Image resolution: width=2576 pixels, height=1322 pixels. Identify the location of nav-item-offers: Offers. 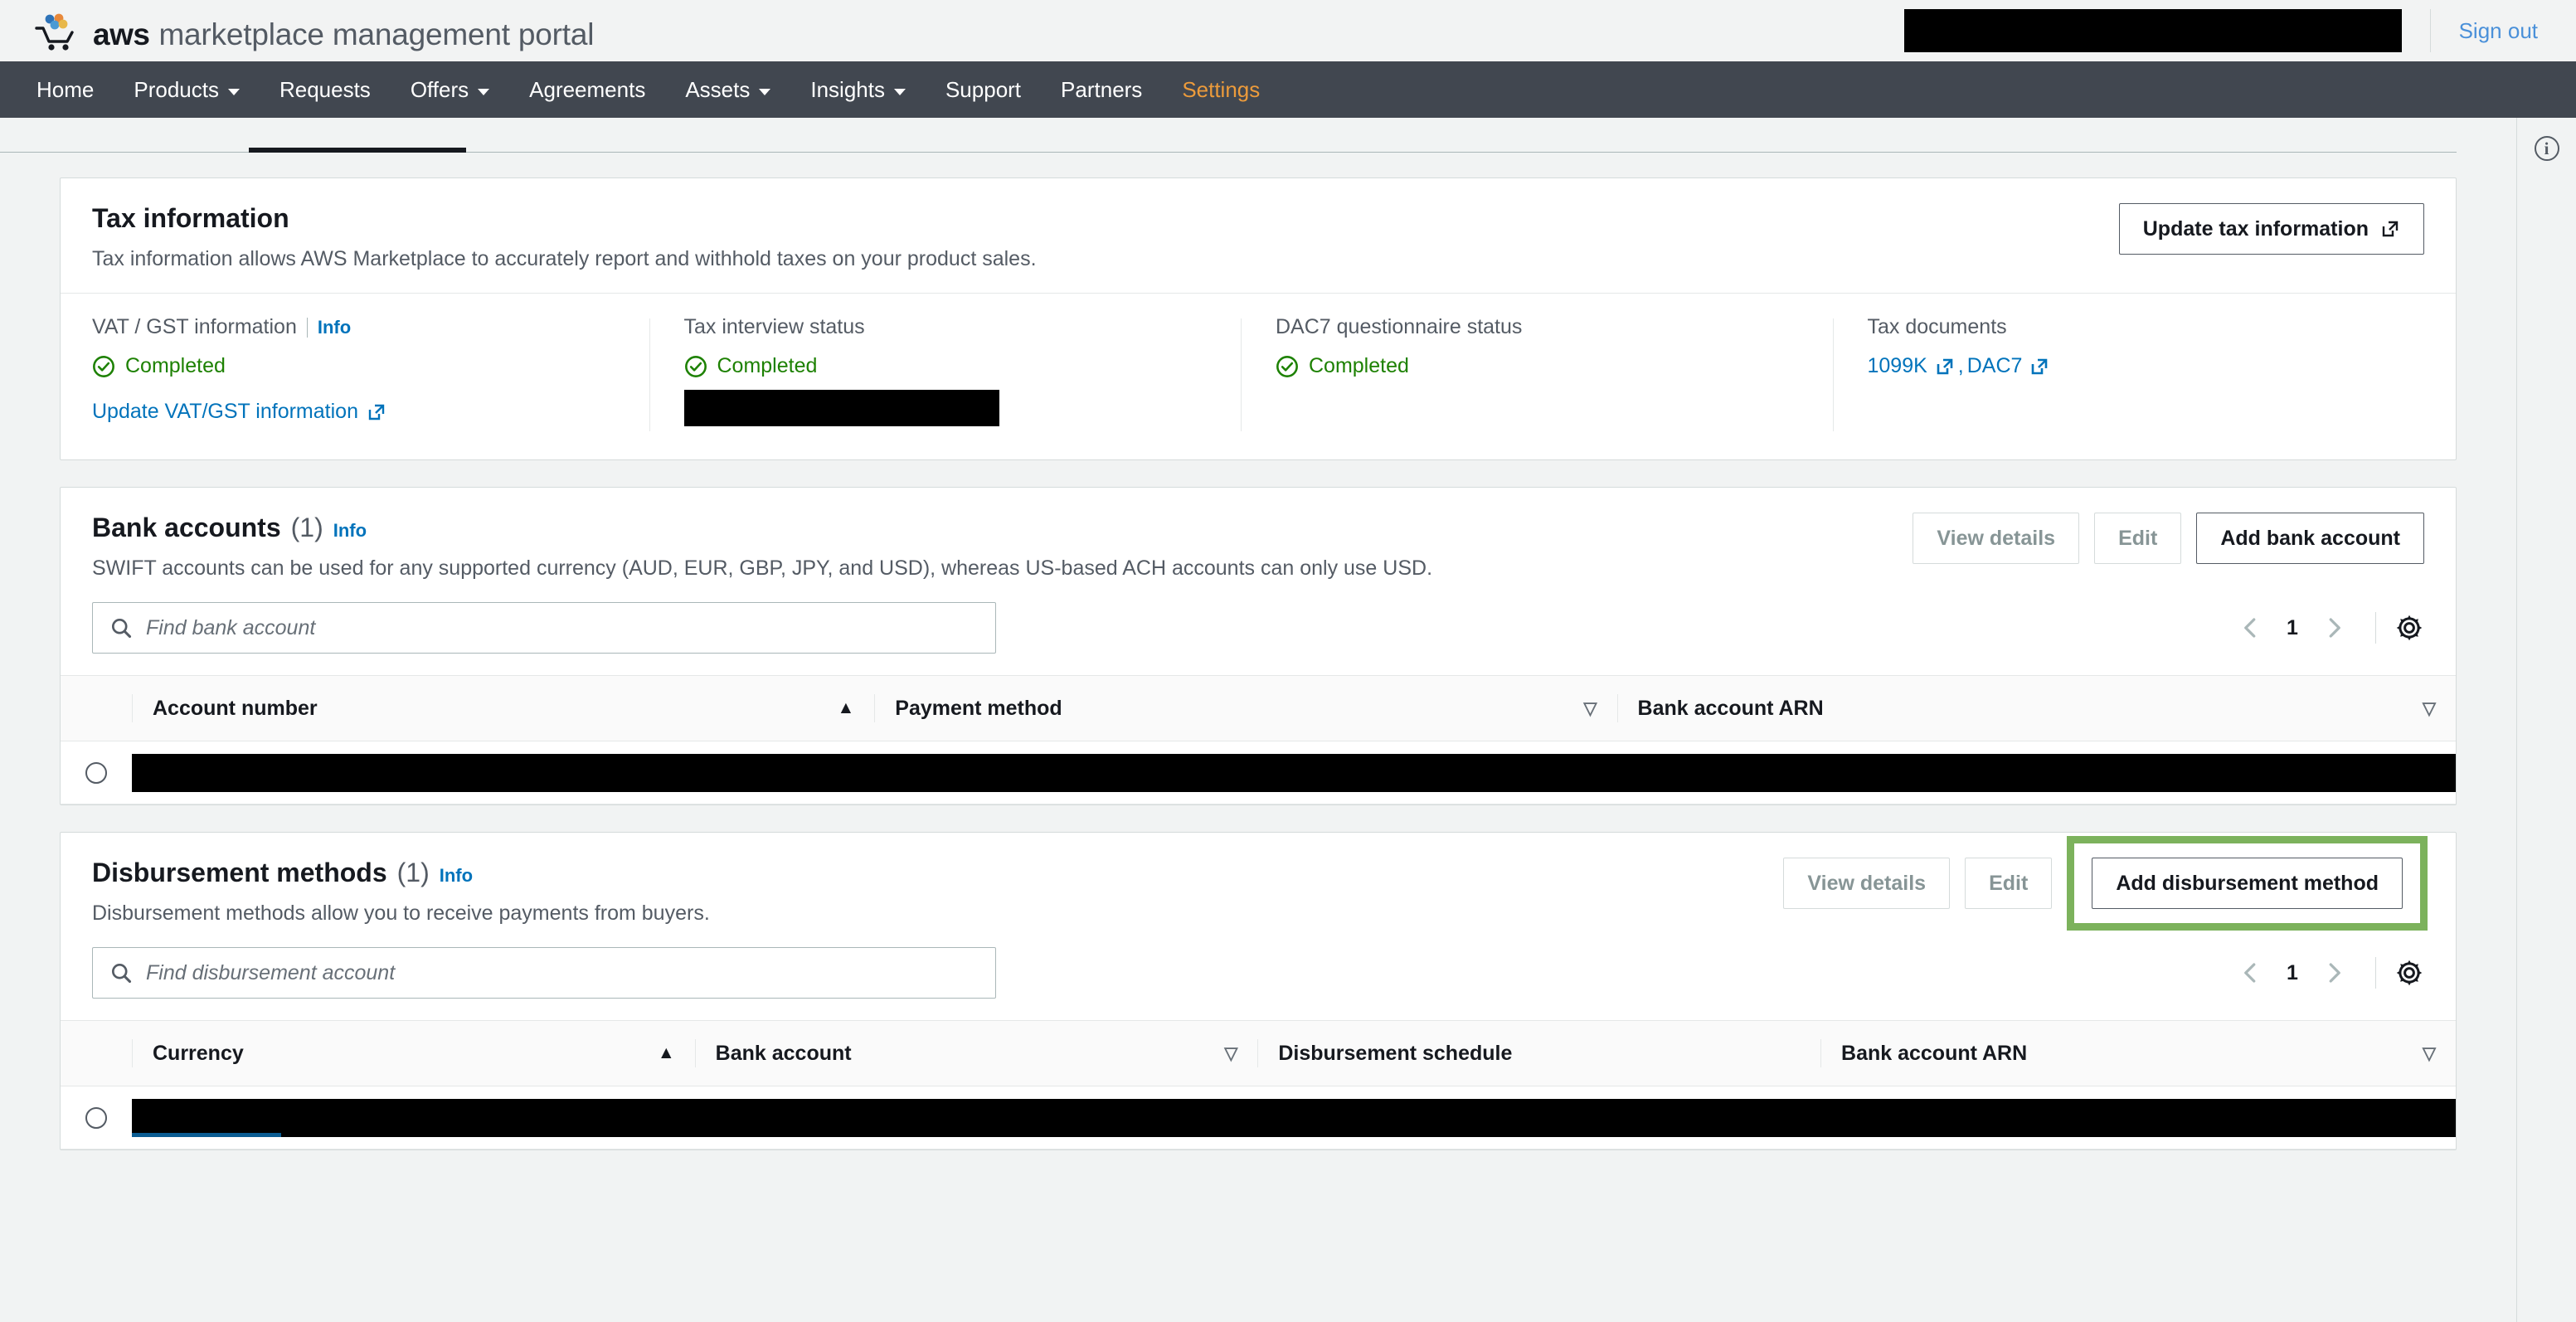
(450, 89).